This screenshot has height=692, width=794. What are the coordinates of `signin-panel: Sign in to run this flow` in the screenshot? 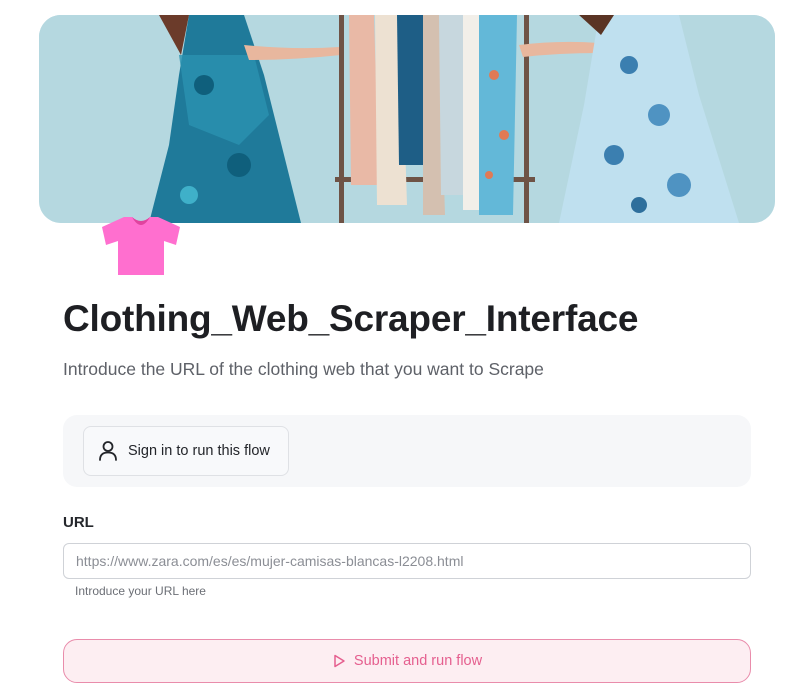 It's located at (407, 451).